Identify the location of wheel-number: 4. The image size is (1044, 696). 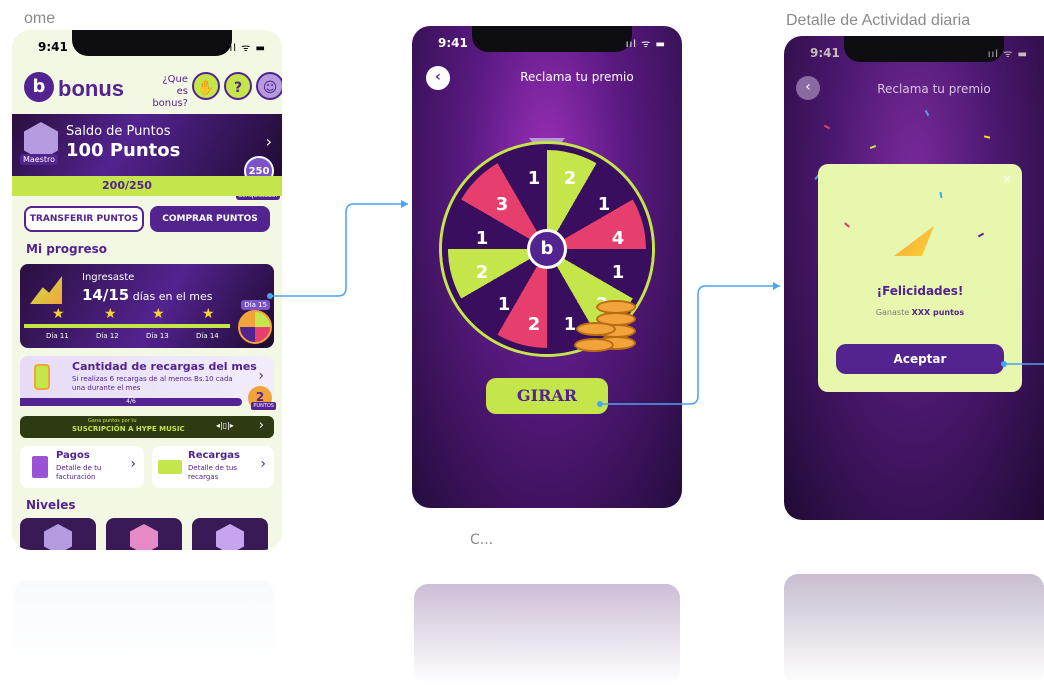
(618, 238).